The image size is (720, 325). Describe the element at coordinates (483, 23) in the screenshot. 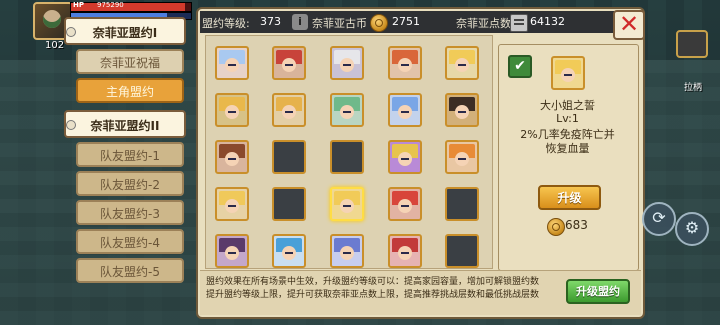

I see `points-label: 奈菲亚点数` at that location.